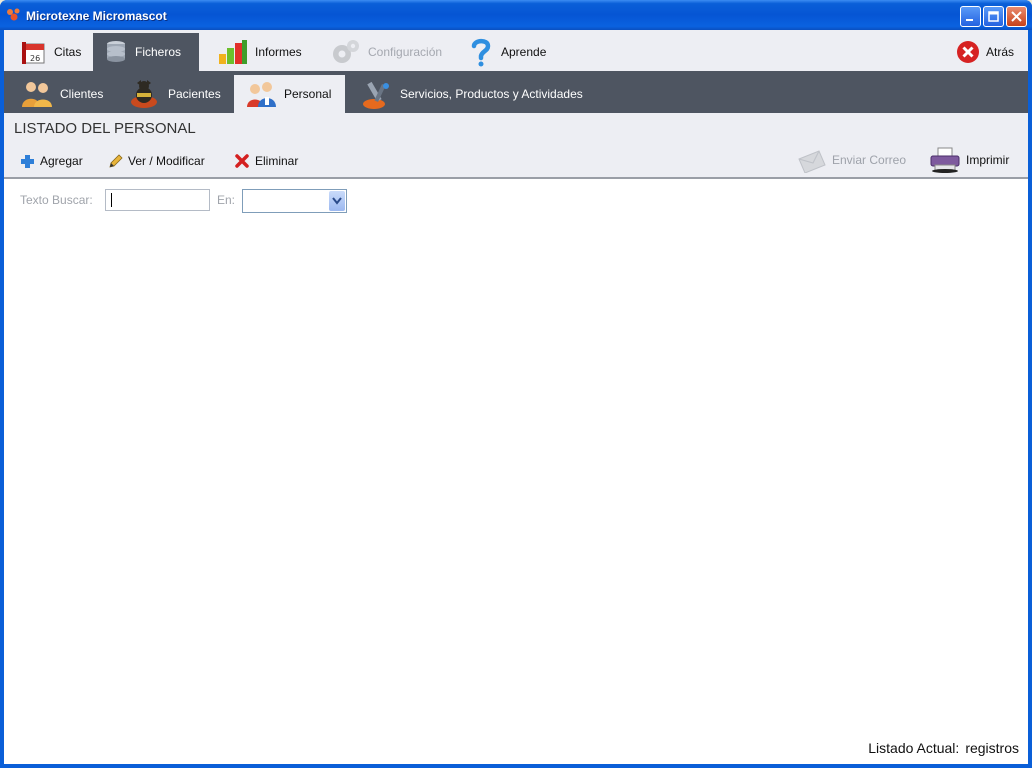  I want to click on close-button, so click(1016, 16).